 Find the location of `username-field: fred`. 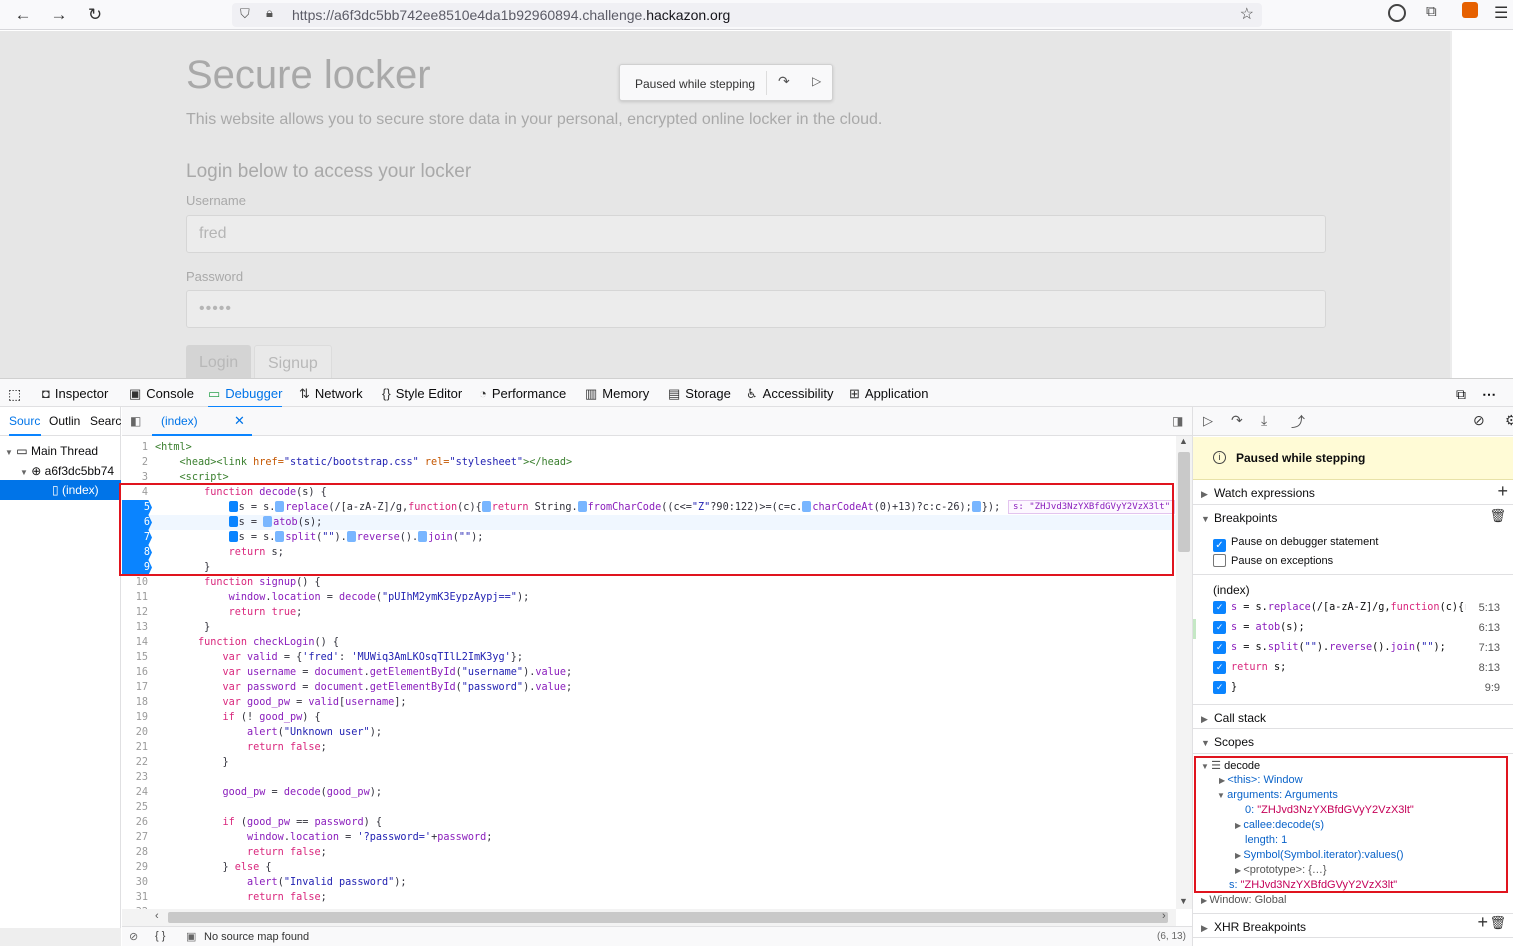

username-field: fred is located at coordinates (756, 234).